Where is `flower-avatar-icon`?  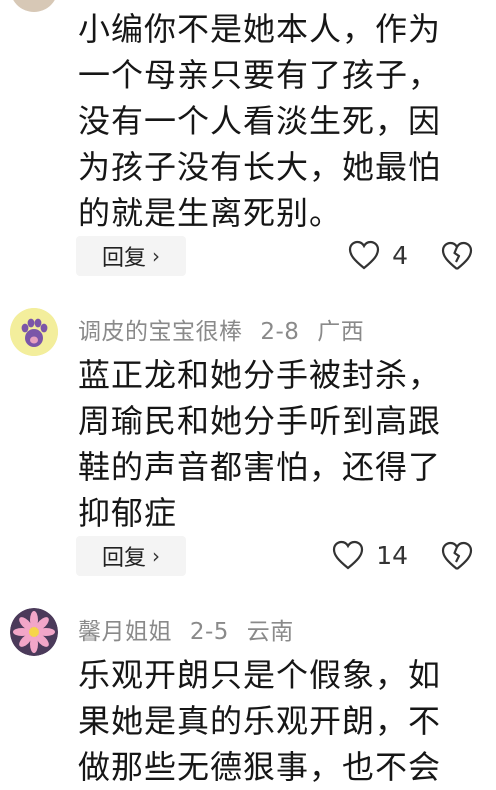 flower-avatar-icon is located at coordinates (34, 632).